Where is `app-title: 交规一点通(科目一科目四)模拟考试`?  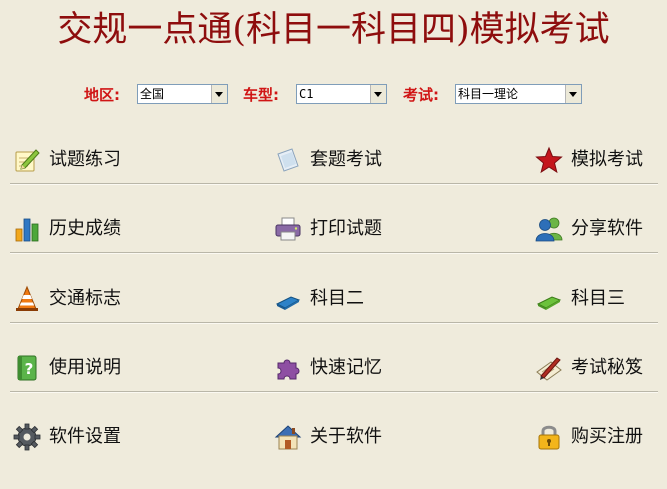 app-title: 交规一点通(科目一科目四)模拟考试 is located at coordinates (333, 30).